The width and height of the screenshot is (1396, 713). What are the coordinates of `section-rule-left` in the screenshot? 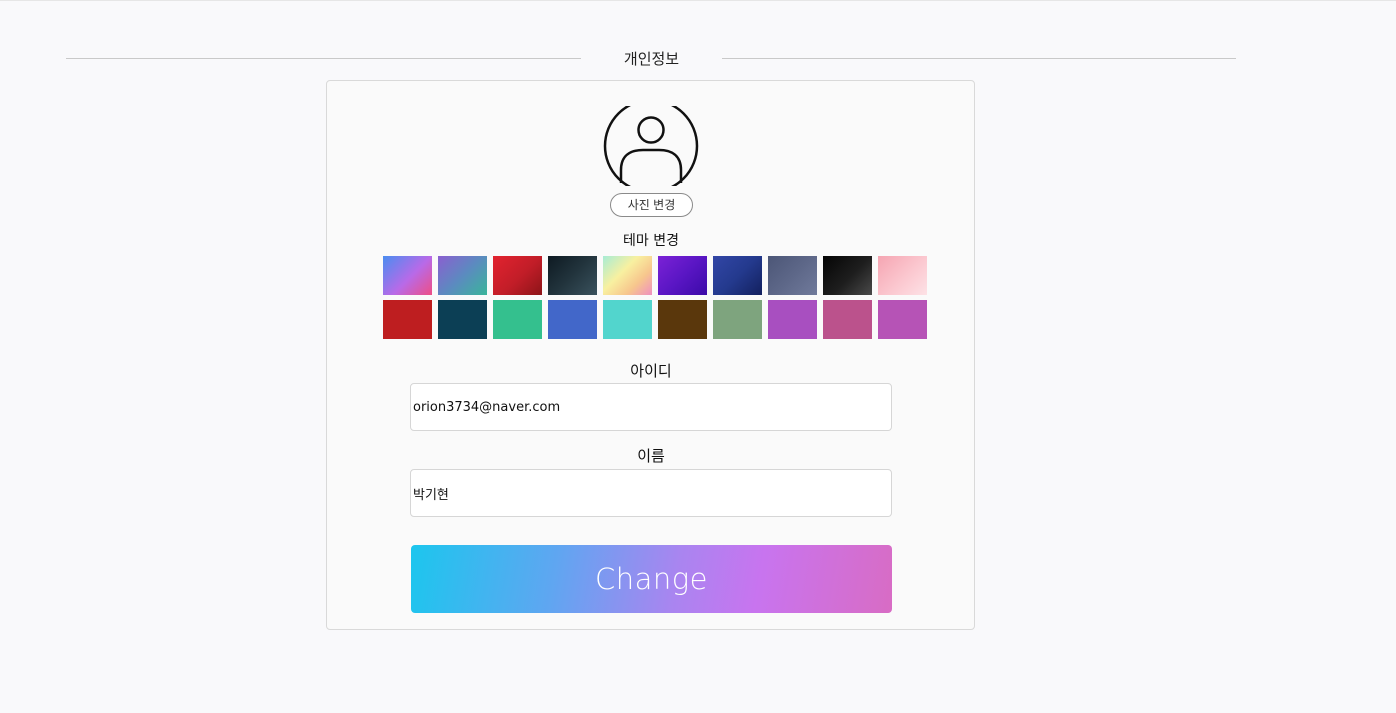 It's located at (323, 58).